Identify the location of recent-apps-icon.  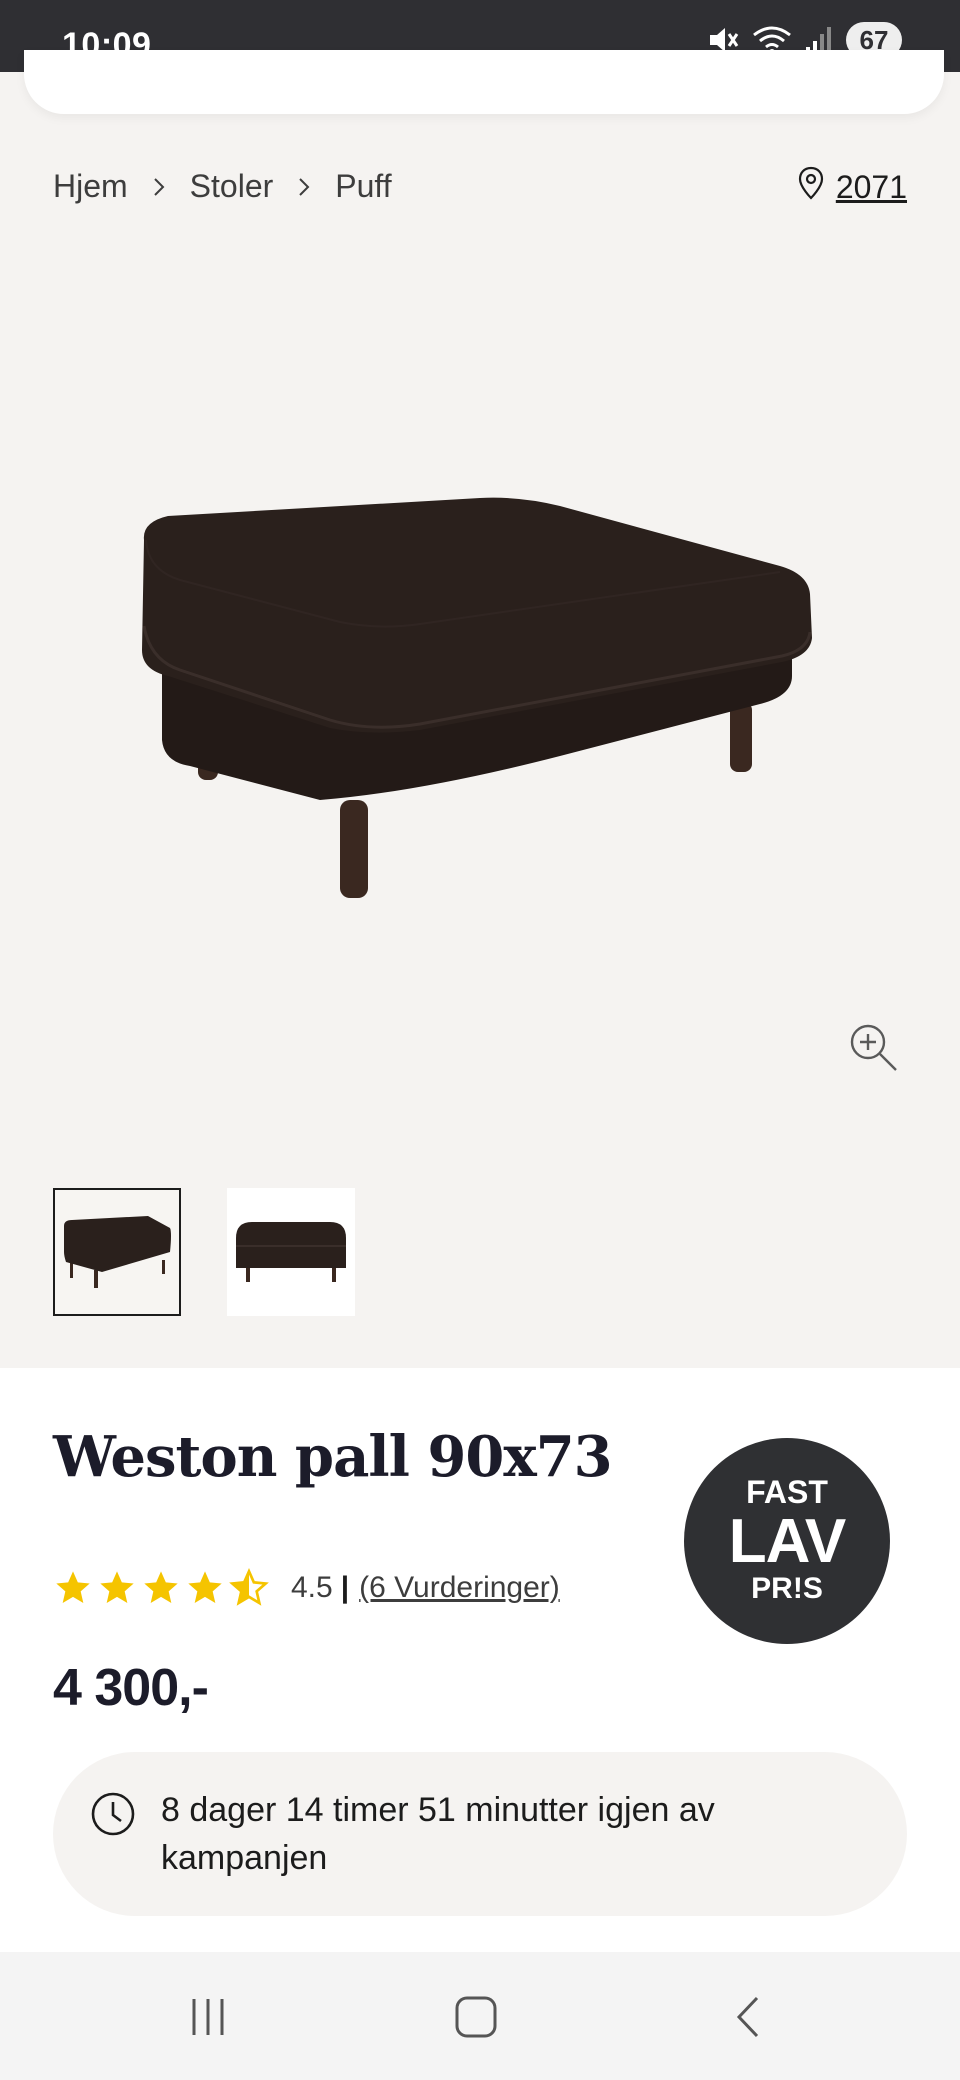
(208, 2017).